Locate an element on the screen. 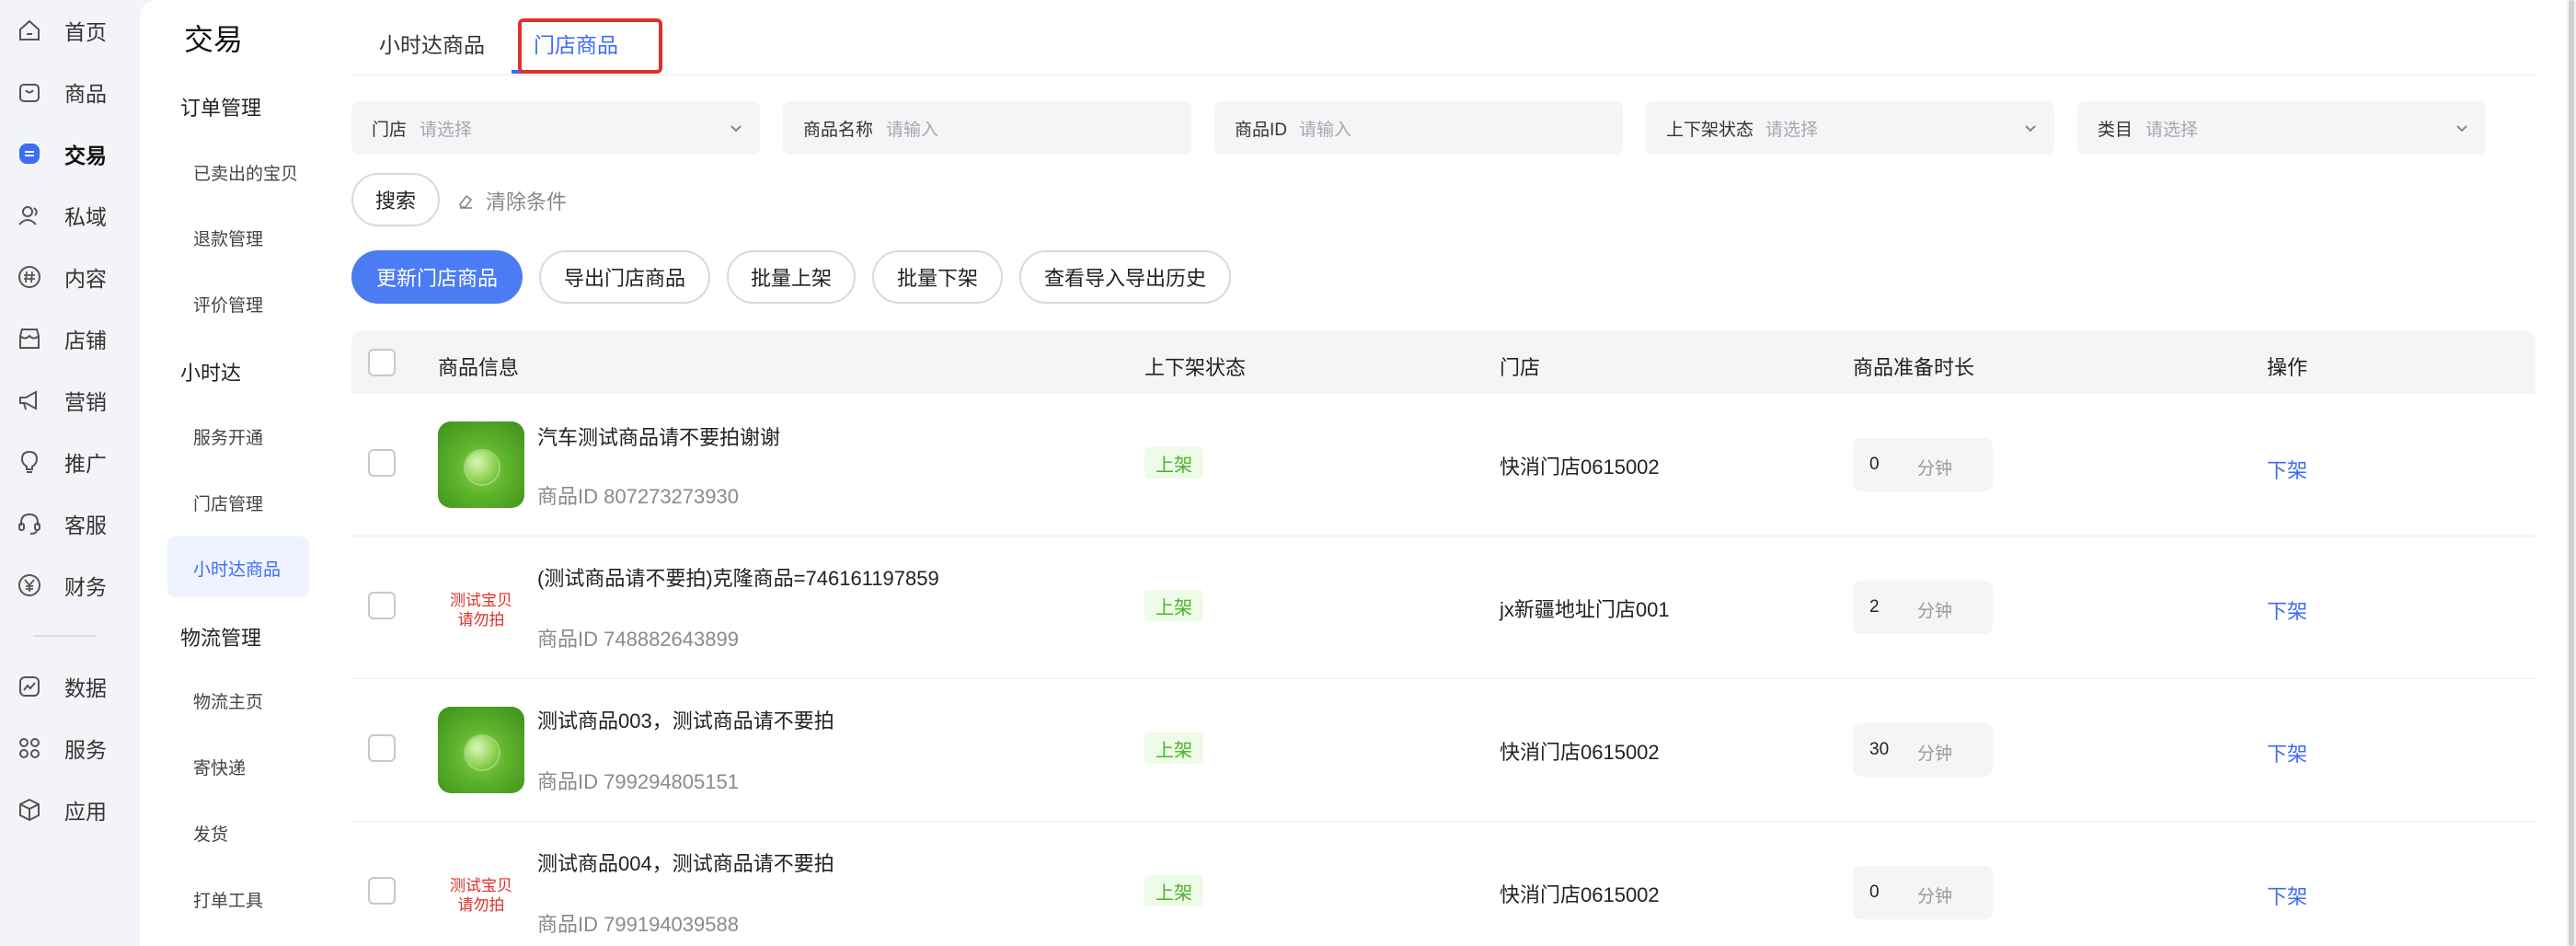 The height and width of the screenshot is (946, 2576). nav-label: 服务 is located at coordinates (85, 750).